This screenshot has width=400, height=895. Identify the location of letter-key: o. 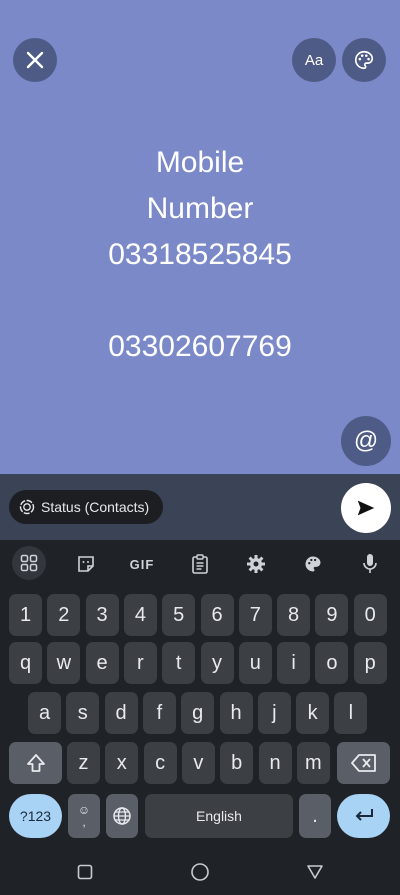
(332, 663).